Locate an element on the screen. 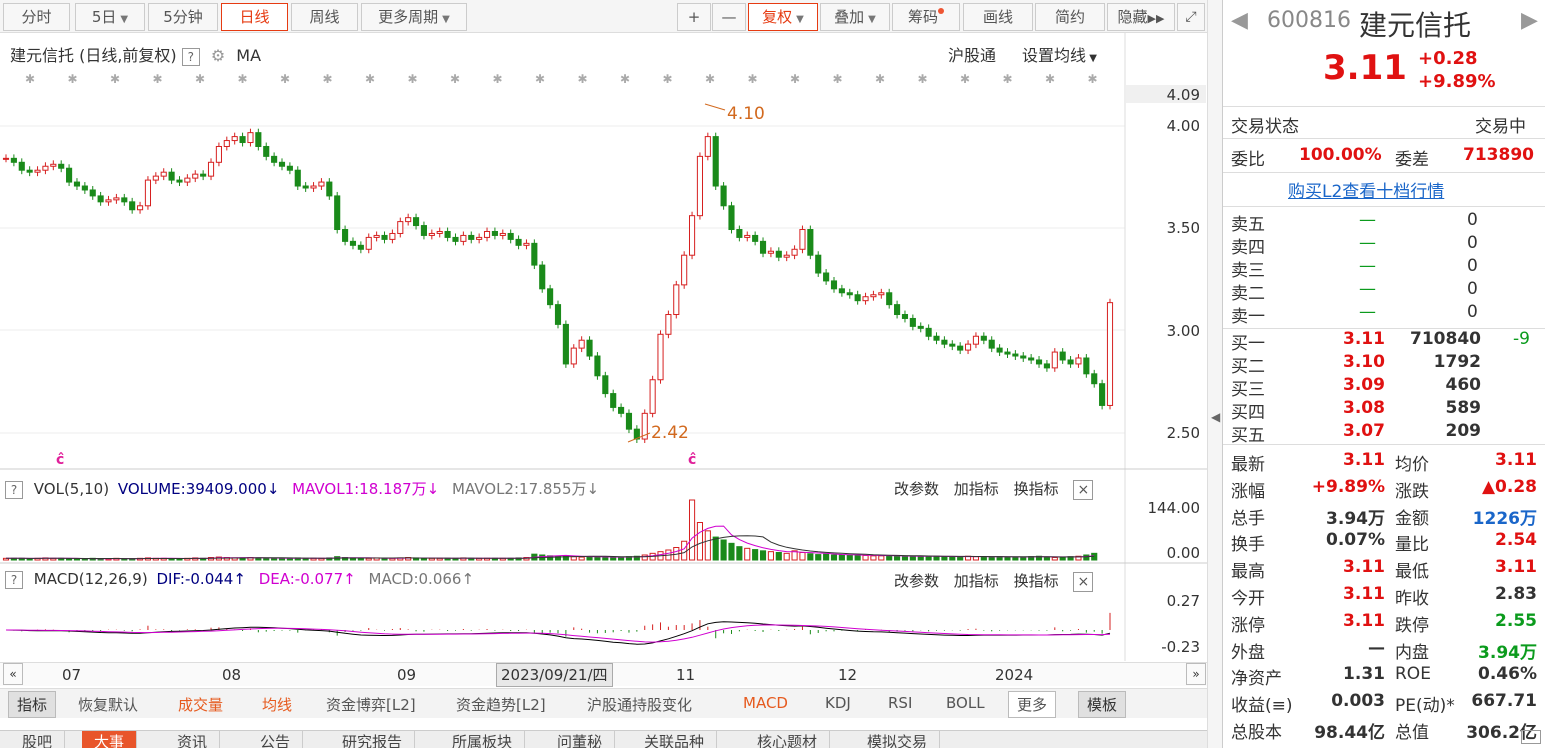 The image size is (1545, 748). tab-5min: 5分钟 is located at coordinates (183, 17).